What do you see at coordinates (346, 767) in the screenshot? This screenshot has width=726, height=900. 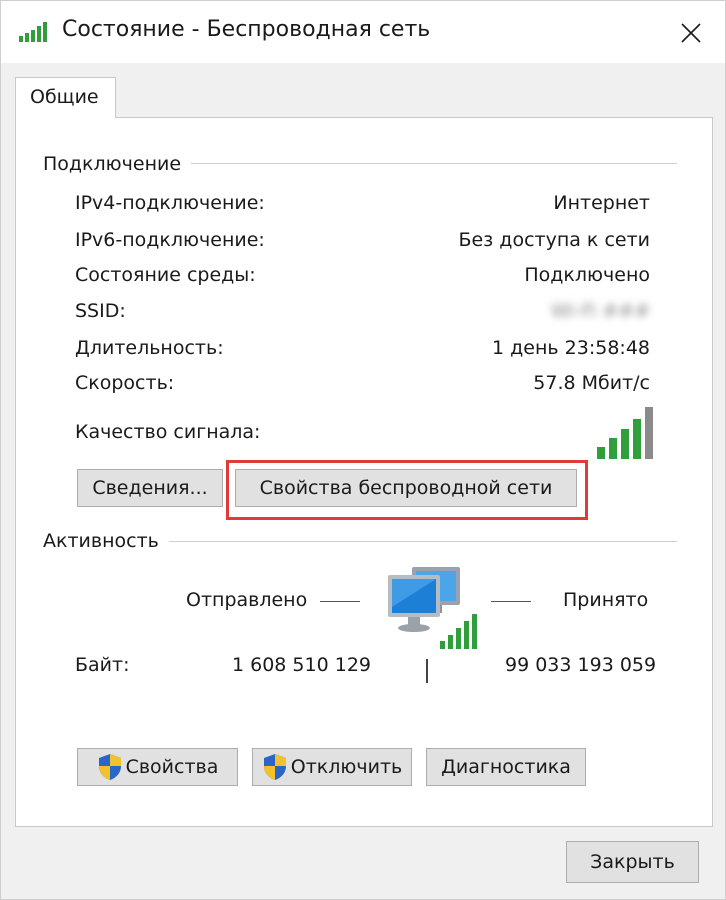 I see `disable-button-label: Отключить` at bounding box center [346, 767].